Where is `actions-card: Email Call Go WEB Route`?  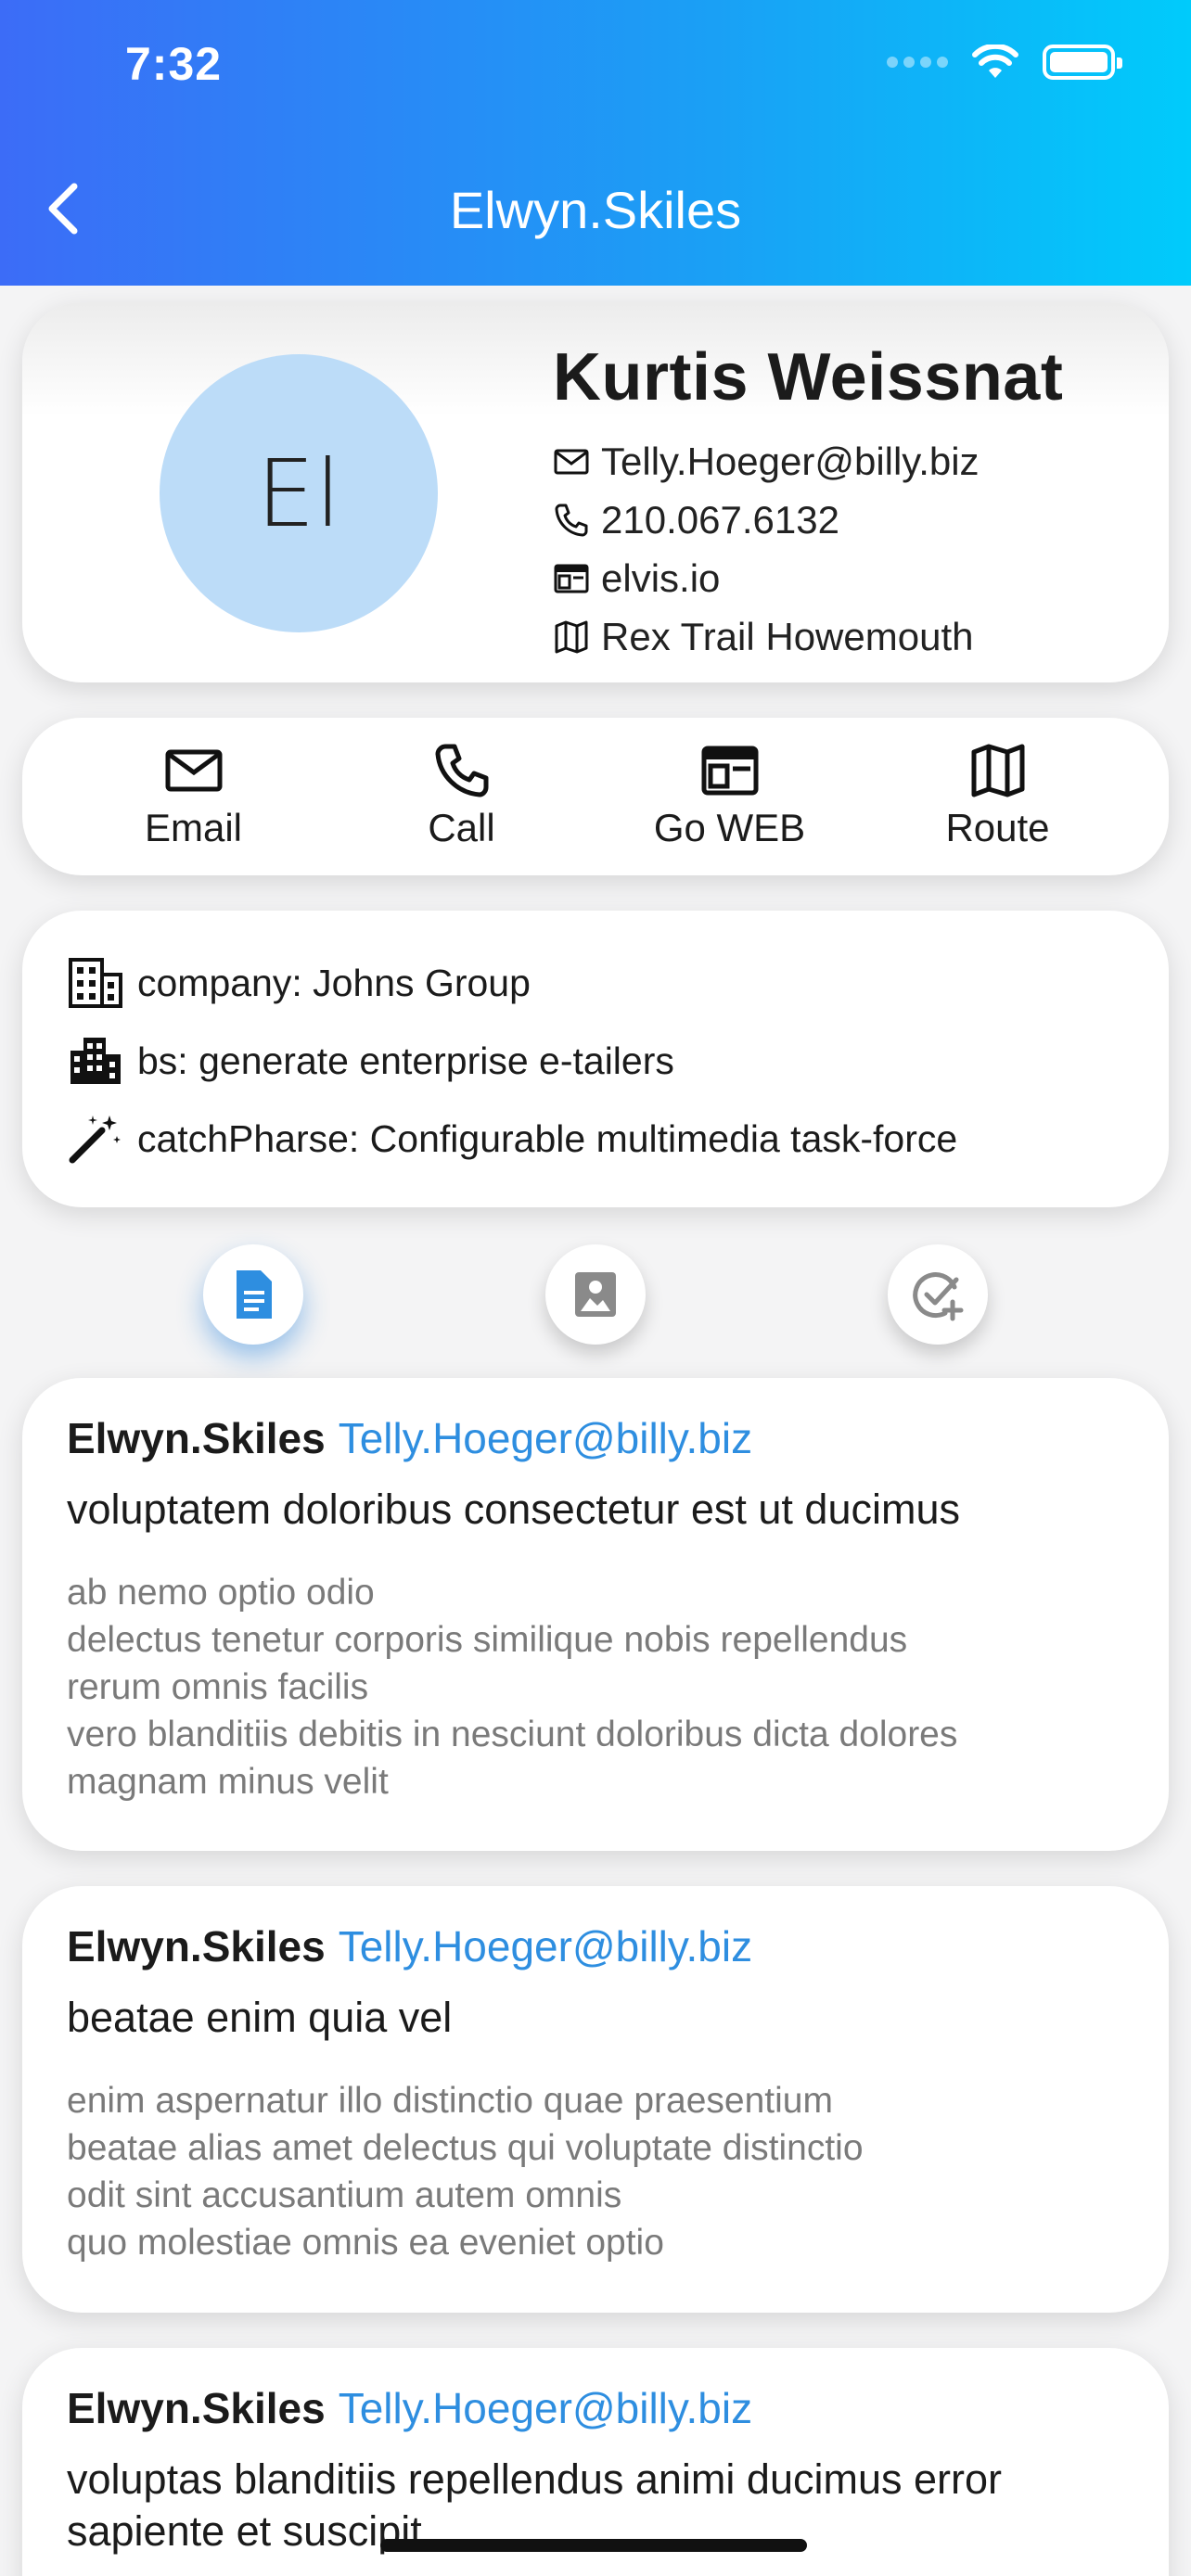 actions-card: Email Call Go WEB Route is located at coordinates (595, 796).